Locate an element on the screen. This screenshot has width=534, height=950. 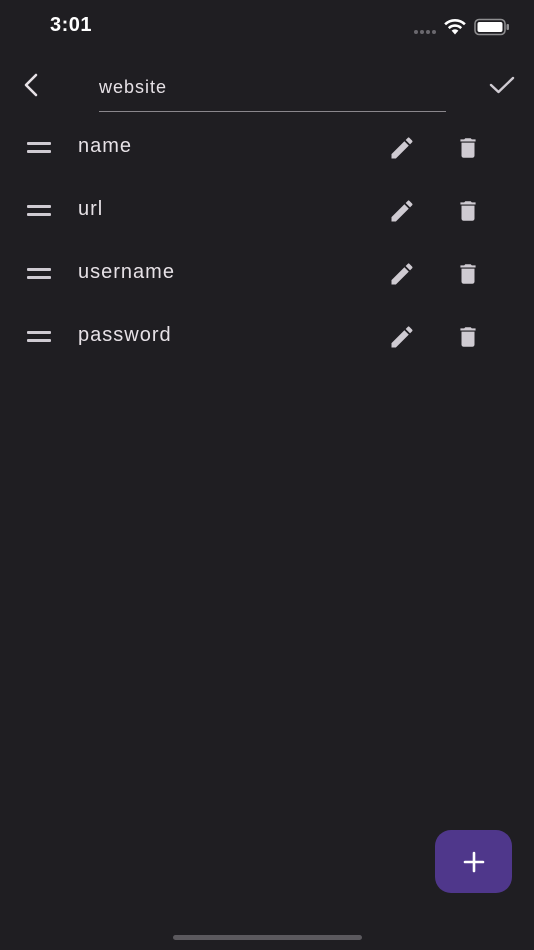
title-input is located at coordinates (272, 86).